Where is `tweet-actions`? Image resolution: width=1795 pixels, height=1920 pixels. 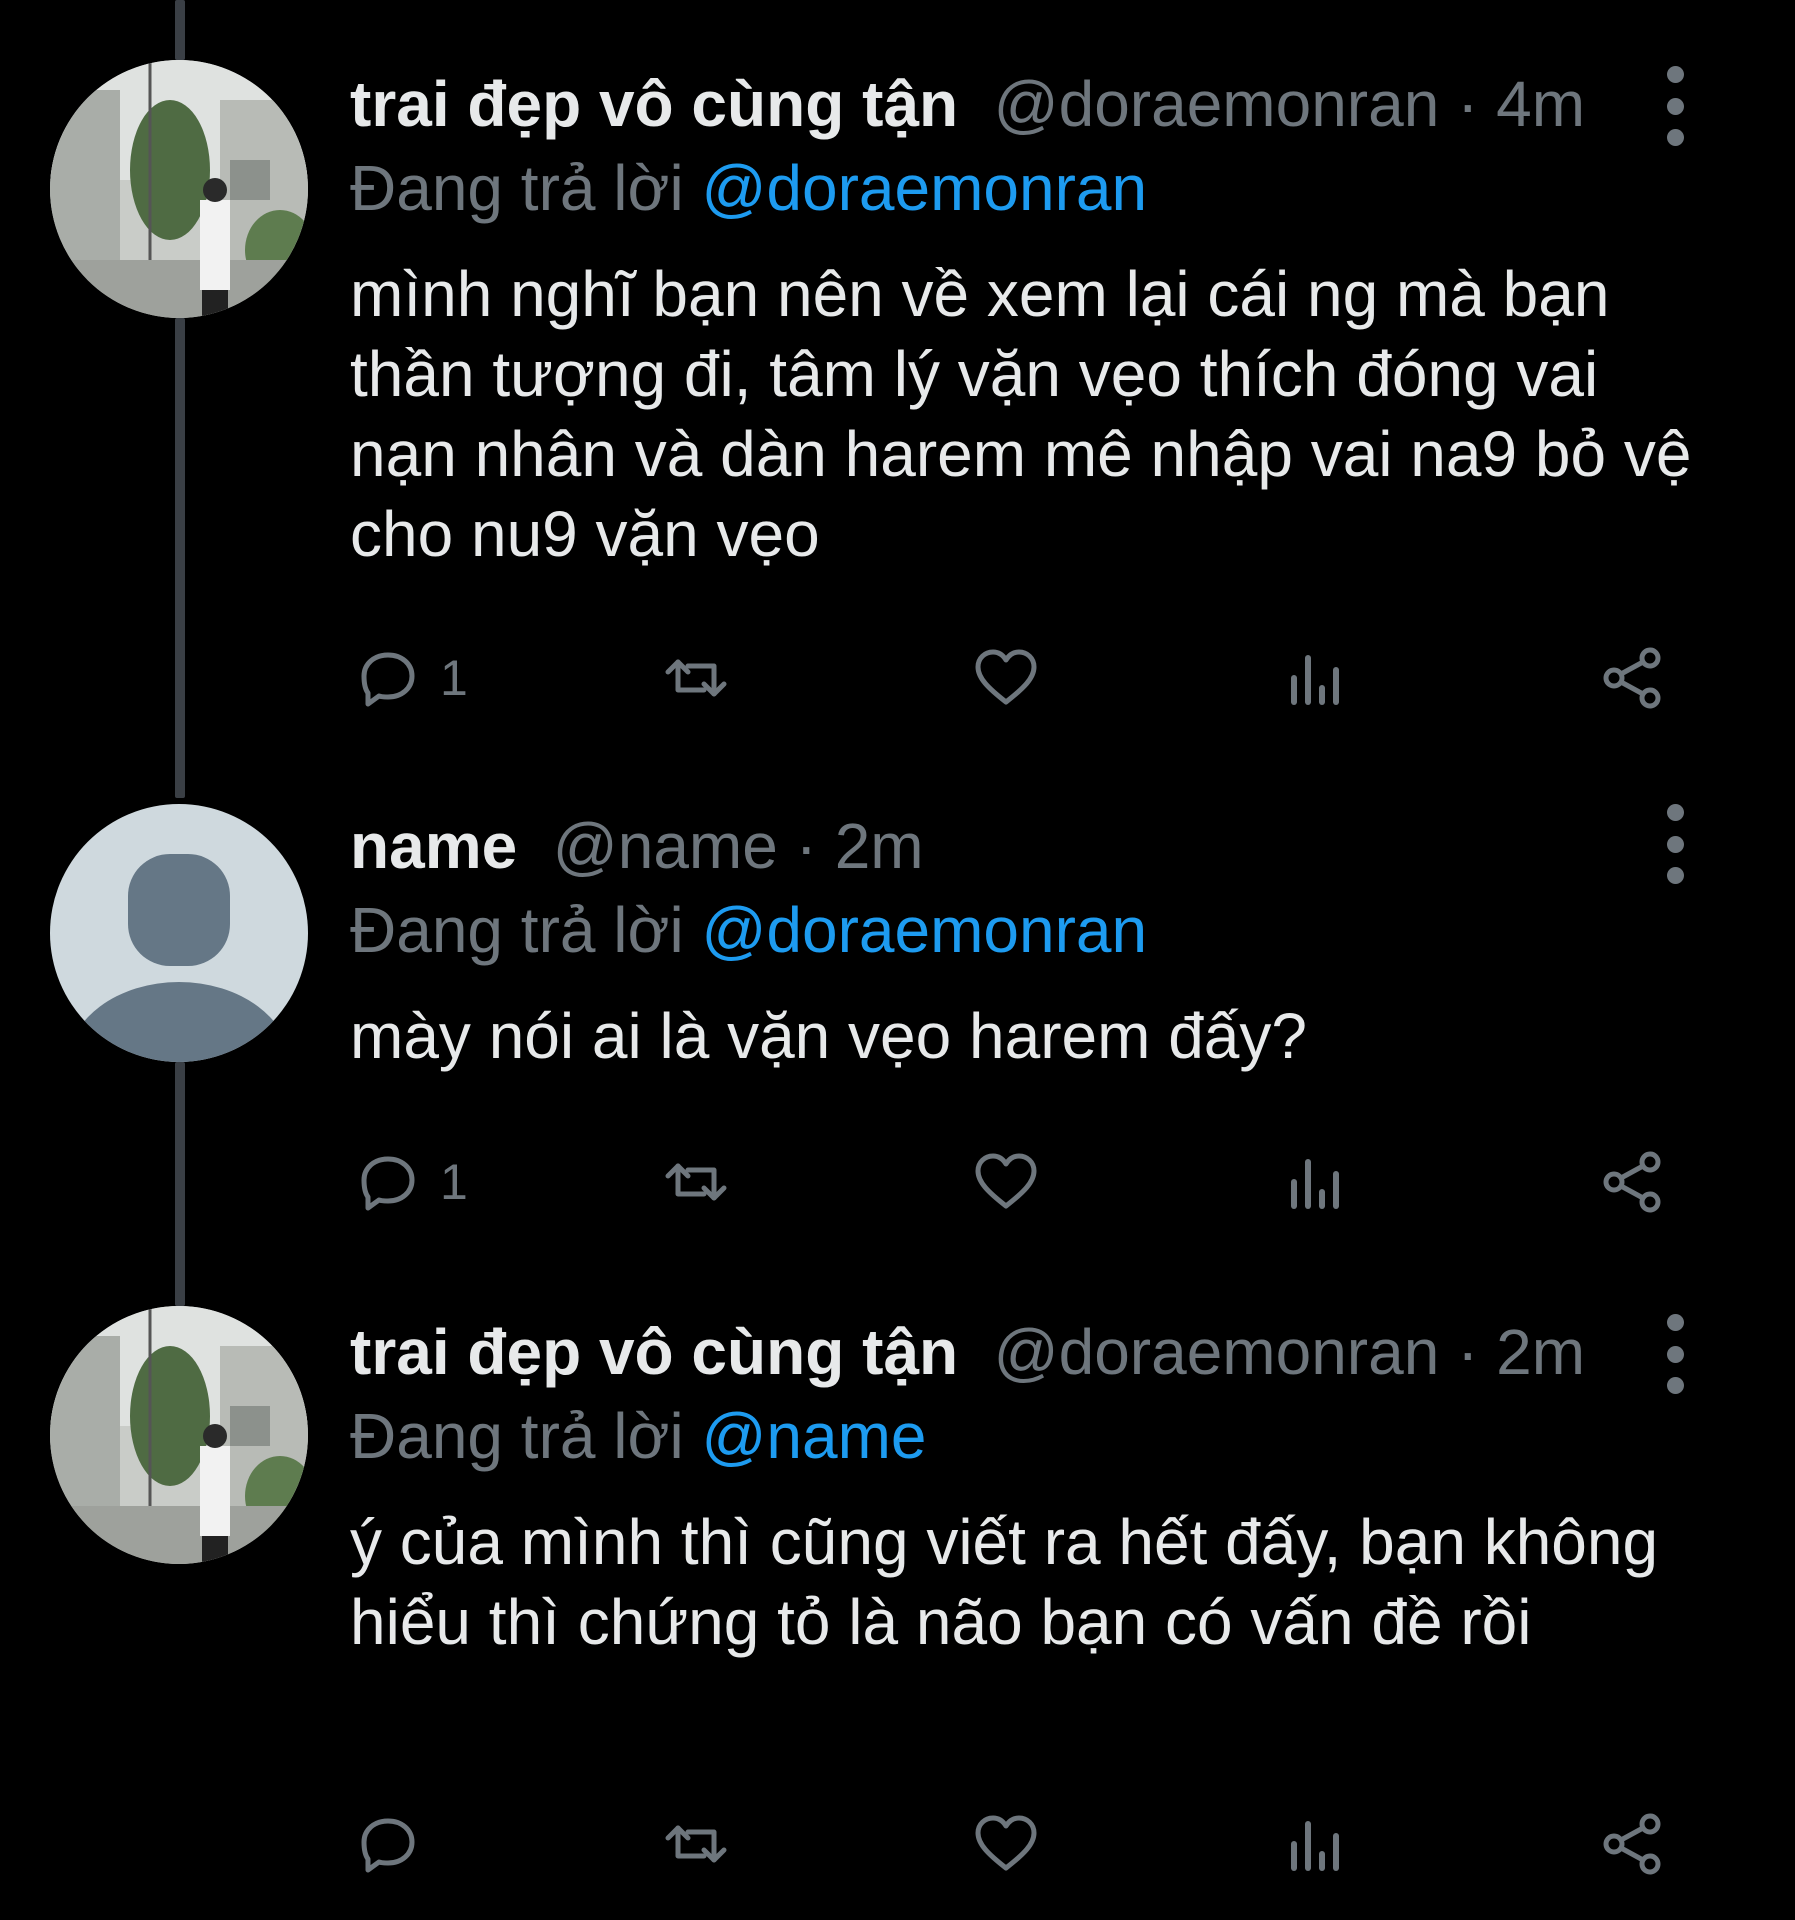
tweet-actions is located at coordinates (1015, 1844).